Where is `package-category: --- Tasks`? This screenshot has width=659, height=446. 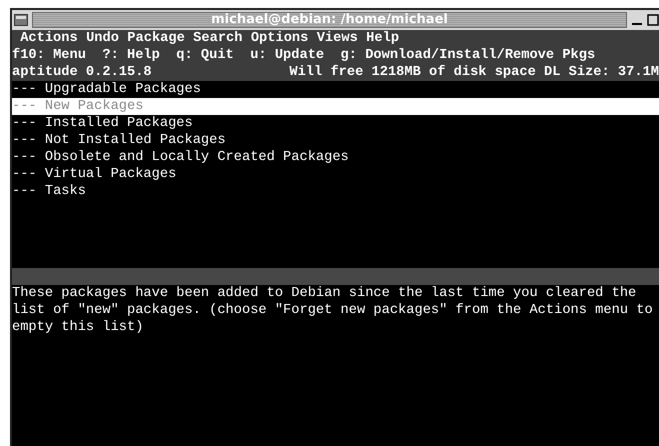 package-category: --- Tasks is located at coordinates (335, 191).